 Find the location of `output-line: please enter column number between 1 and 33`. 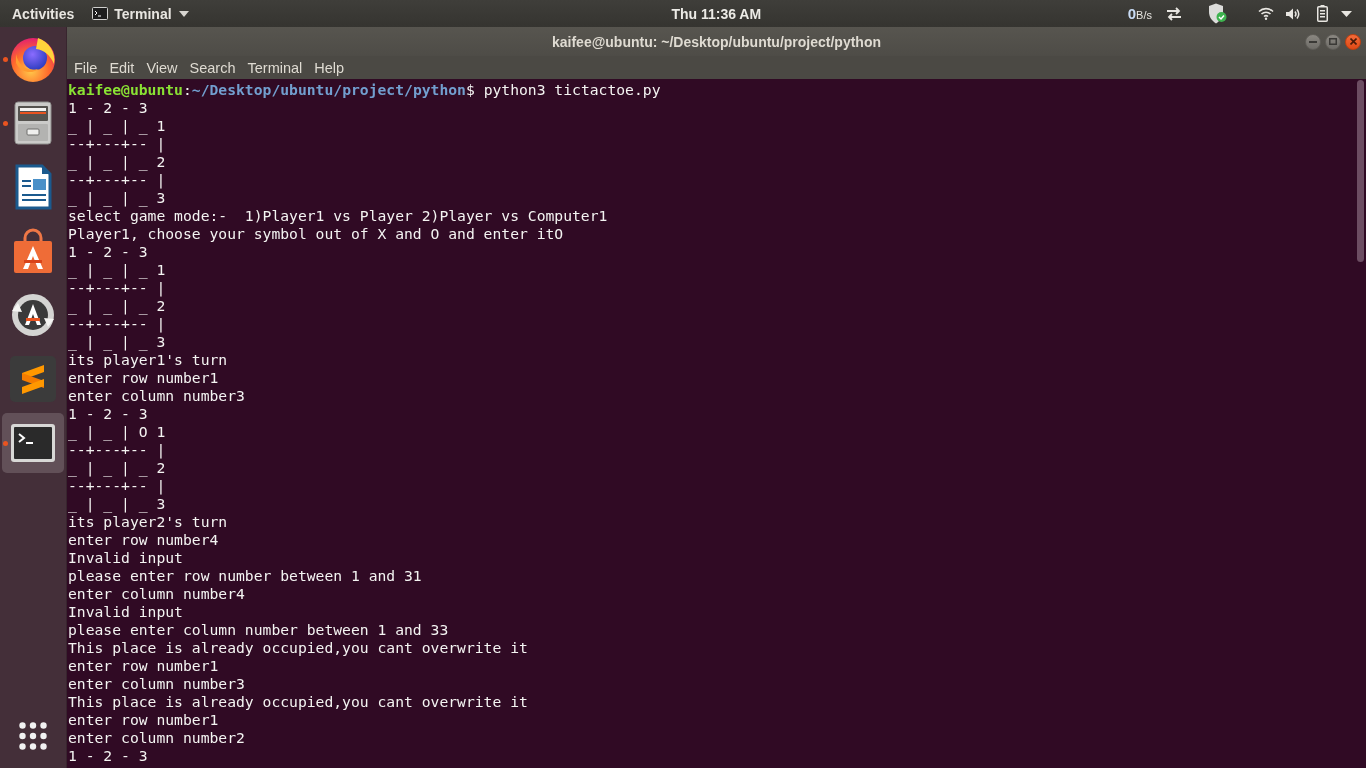

output-line: please enter column number between 1 and 33 is located at coordinates (258, 630).